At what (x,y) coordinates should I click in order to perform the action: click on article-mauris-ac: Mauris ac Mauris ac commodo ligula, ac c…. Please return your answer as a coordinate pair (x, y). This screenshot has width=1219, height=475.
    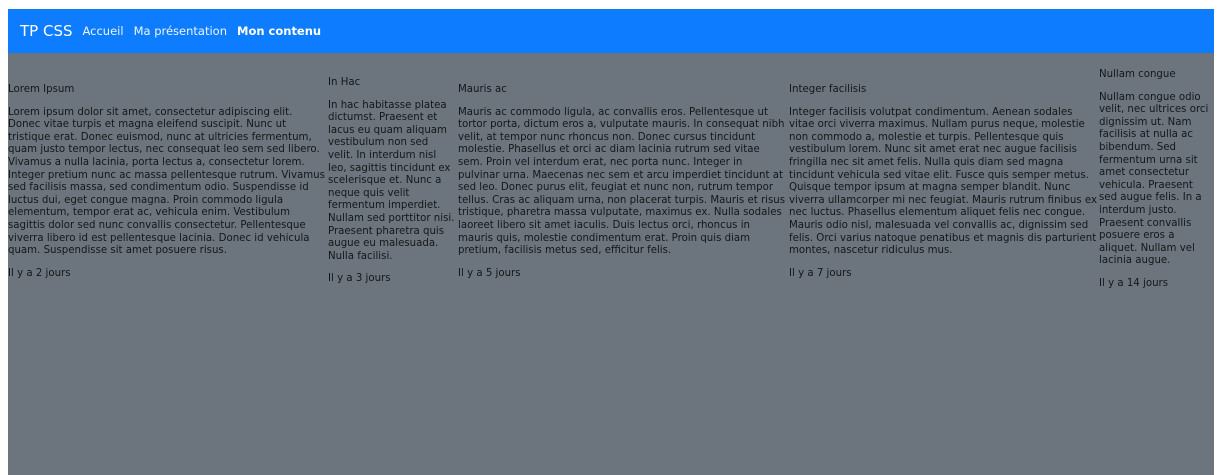
    Looking at the image, I should click on (623, 182).